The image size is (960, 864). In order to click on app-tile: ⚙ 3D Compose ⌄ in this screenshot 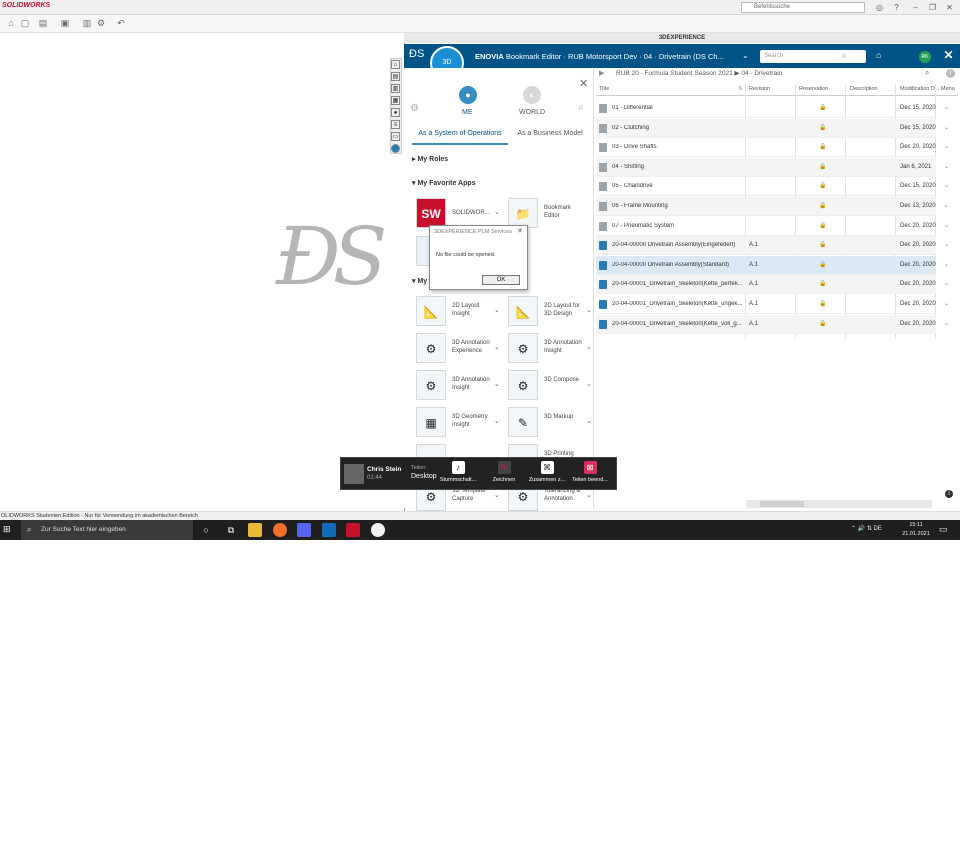, I will do `click(551, 386)`.